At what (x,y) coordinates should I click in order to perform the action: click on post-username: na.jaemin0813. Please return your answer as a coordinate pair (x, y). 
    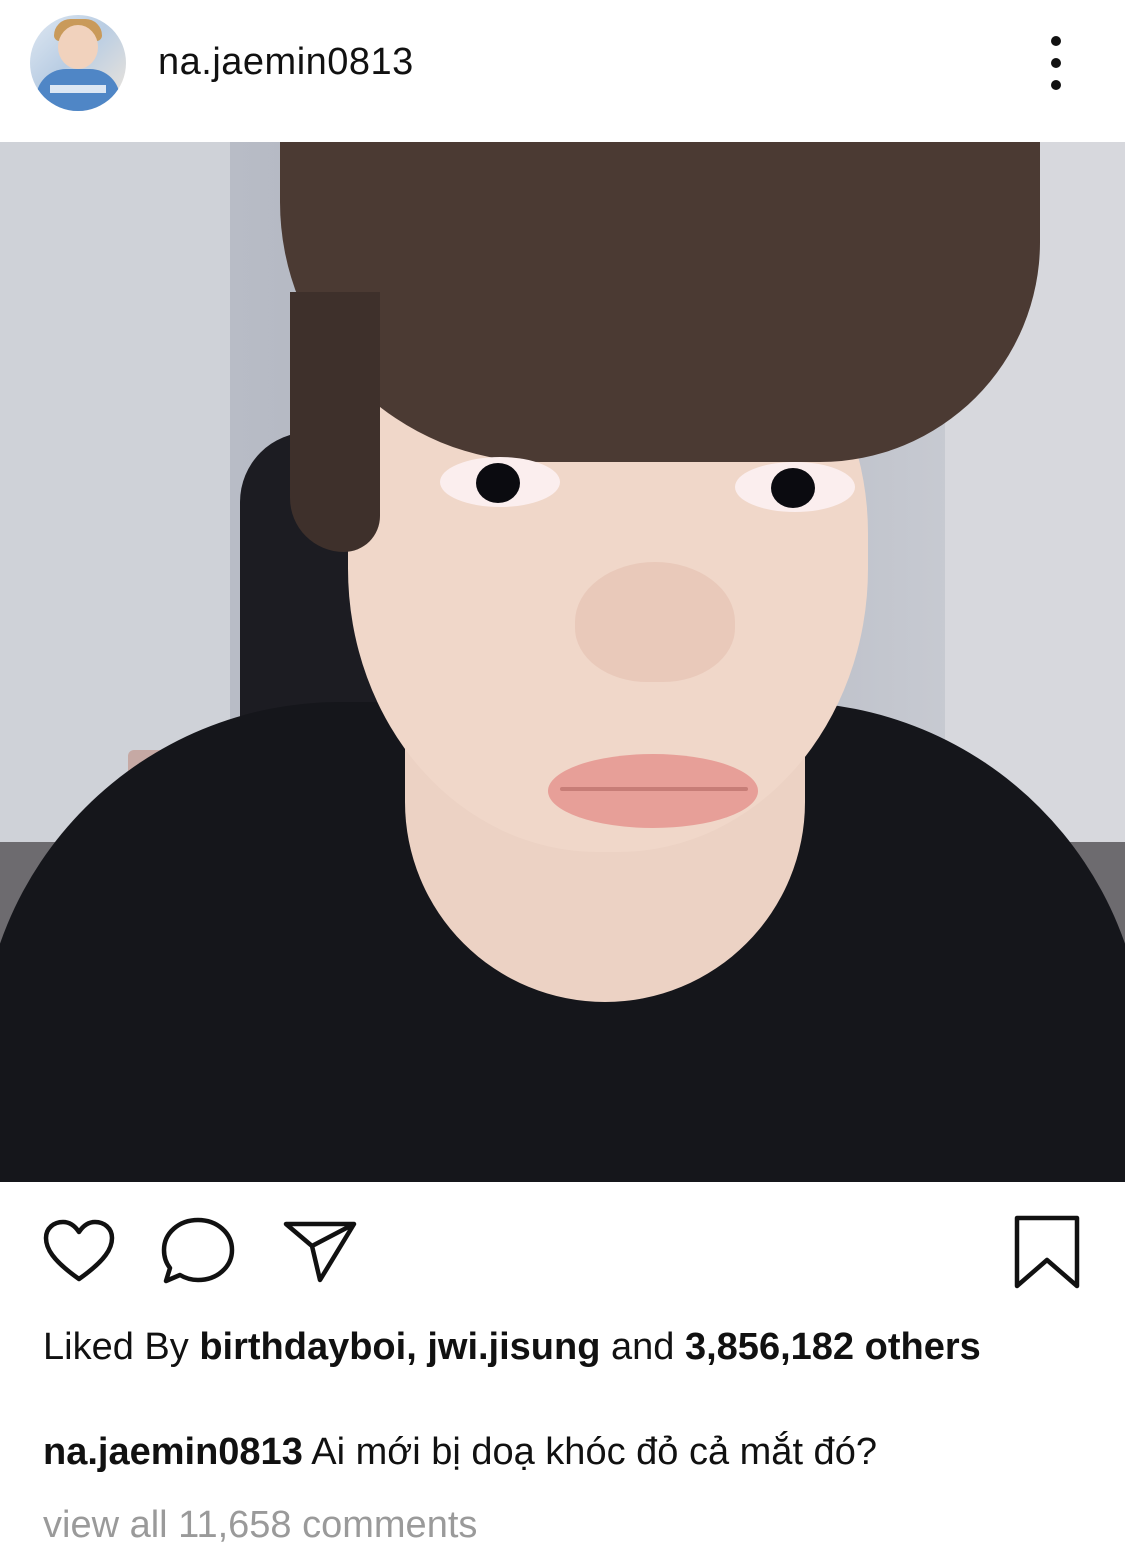
    Looking at the image, I should click on (286, 62).